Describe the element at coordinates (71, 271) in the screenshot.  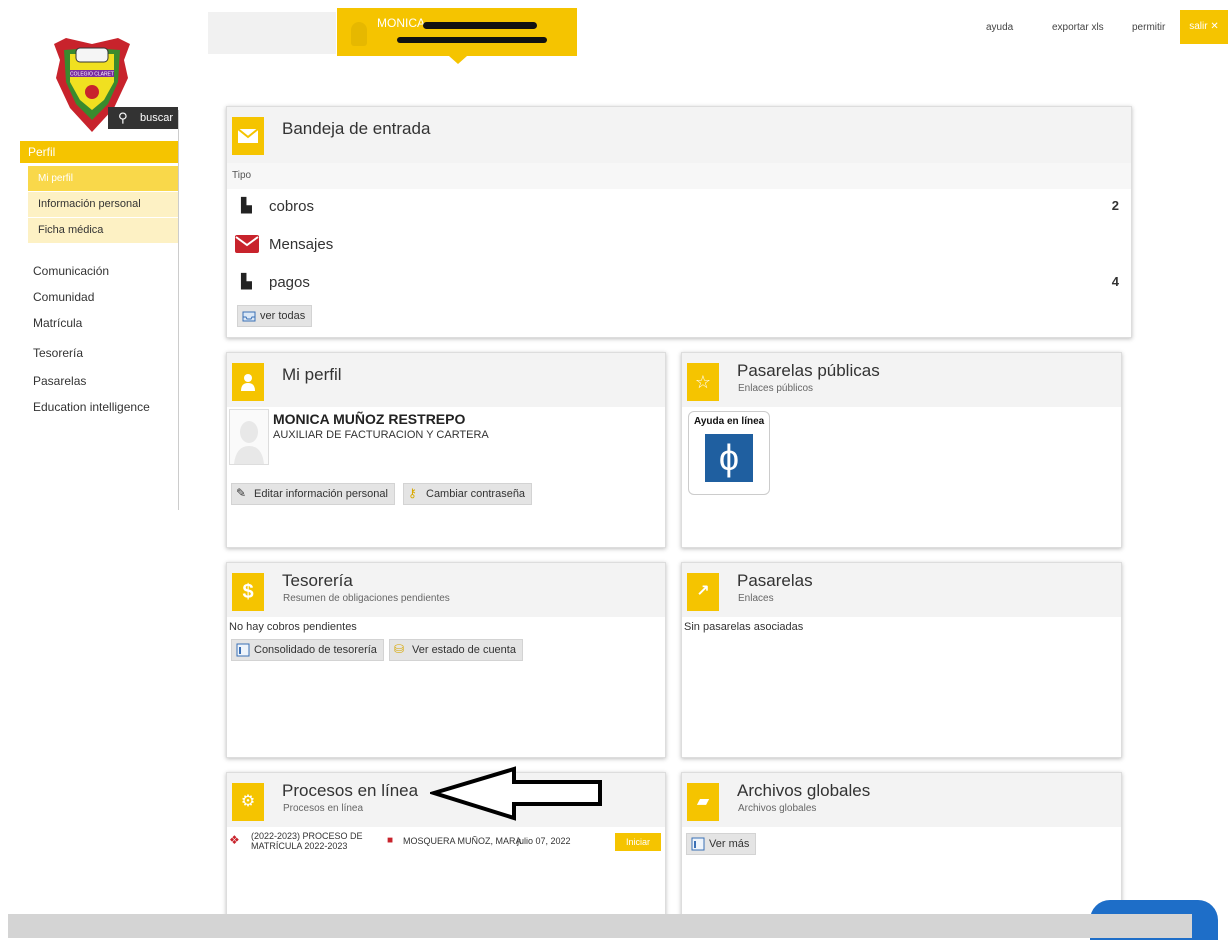
I see `sidebar-item-comunicacion: Comunicación` at that location.